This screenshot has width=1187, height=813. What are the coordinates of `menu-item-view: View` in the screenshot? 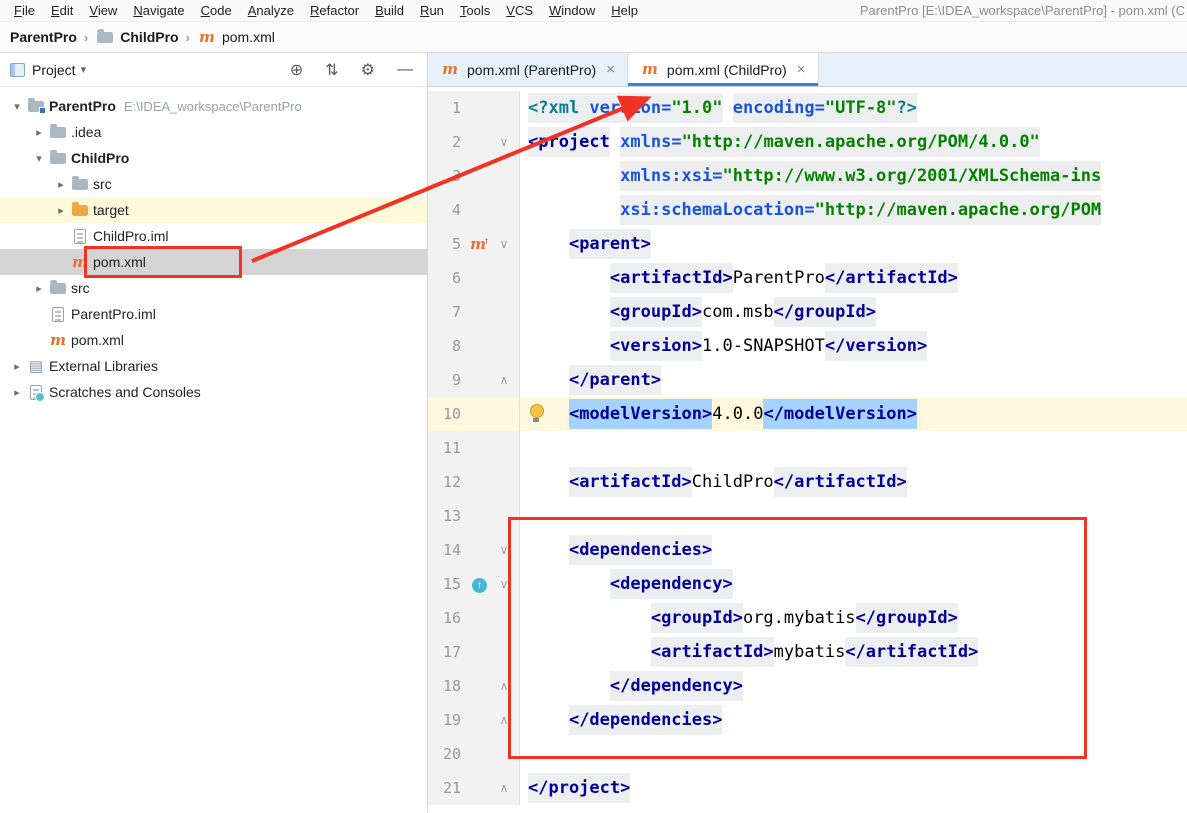 It's located at (103, 10).